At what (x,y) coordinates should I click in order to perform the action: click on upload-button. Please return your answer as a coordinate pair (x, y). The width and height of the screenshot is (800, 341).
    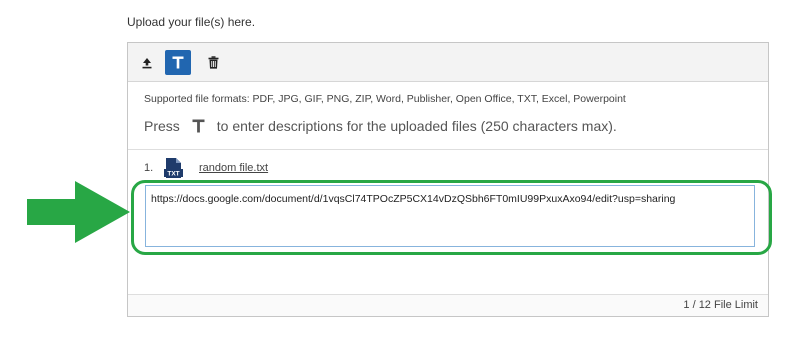
    Looking at the image, I should click on (147, 62).